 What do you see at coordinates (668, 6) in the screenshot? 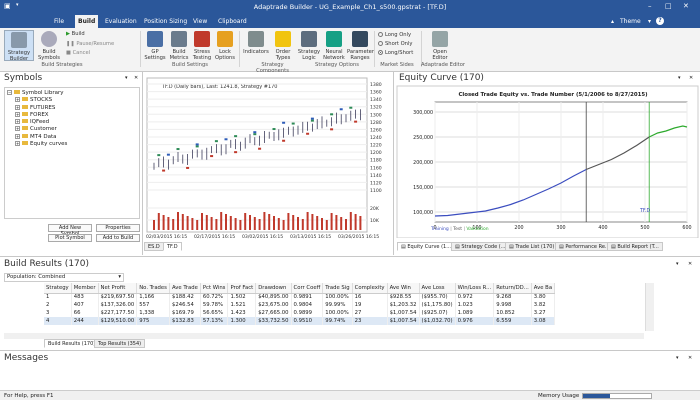
I see `maximize-icon: □` at bounding box center [668, 6].